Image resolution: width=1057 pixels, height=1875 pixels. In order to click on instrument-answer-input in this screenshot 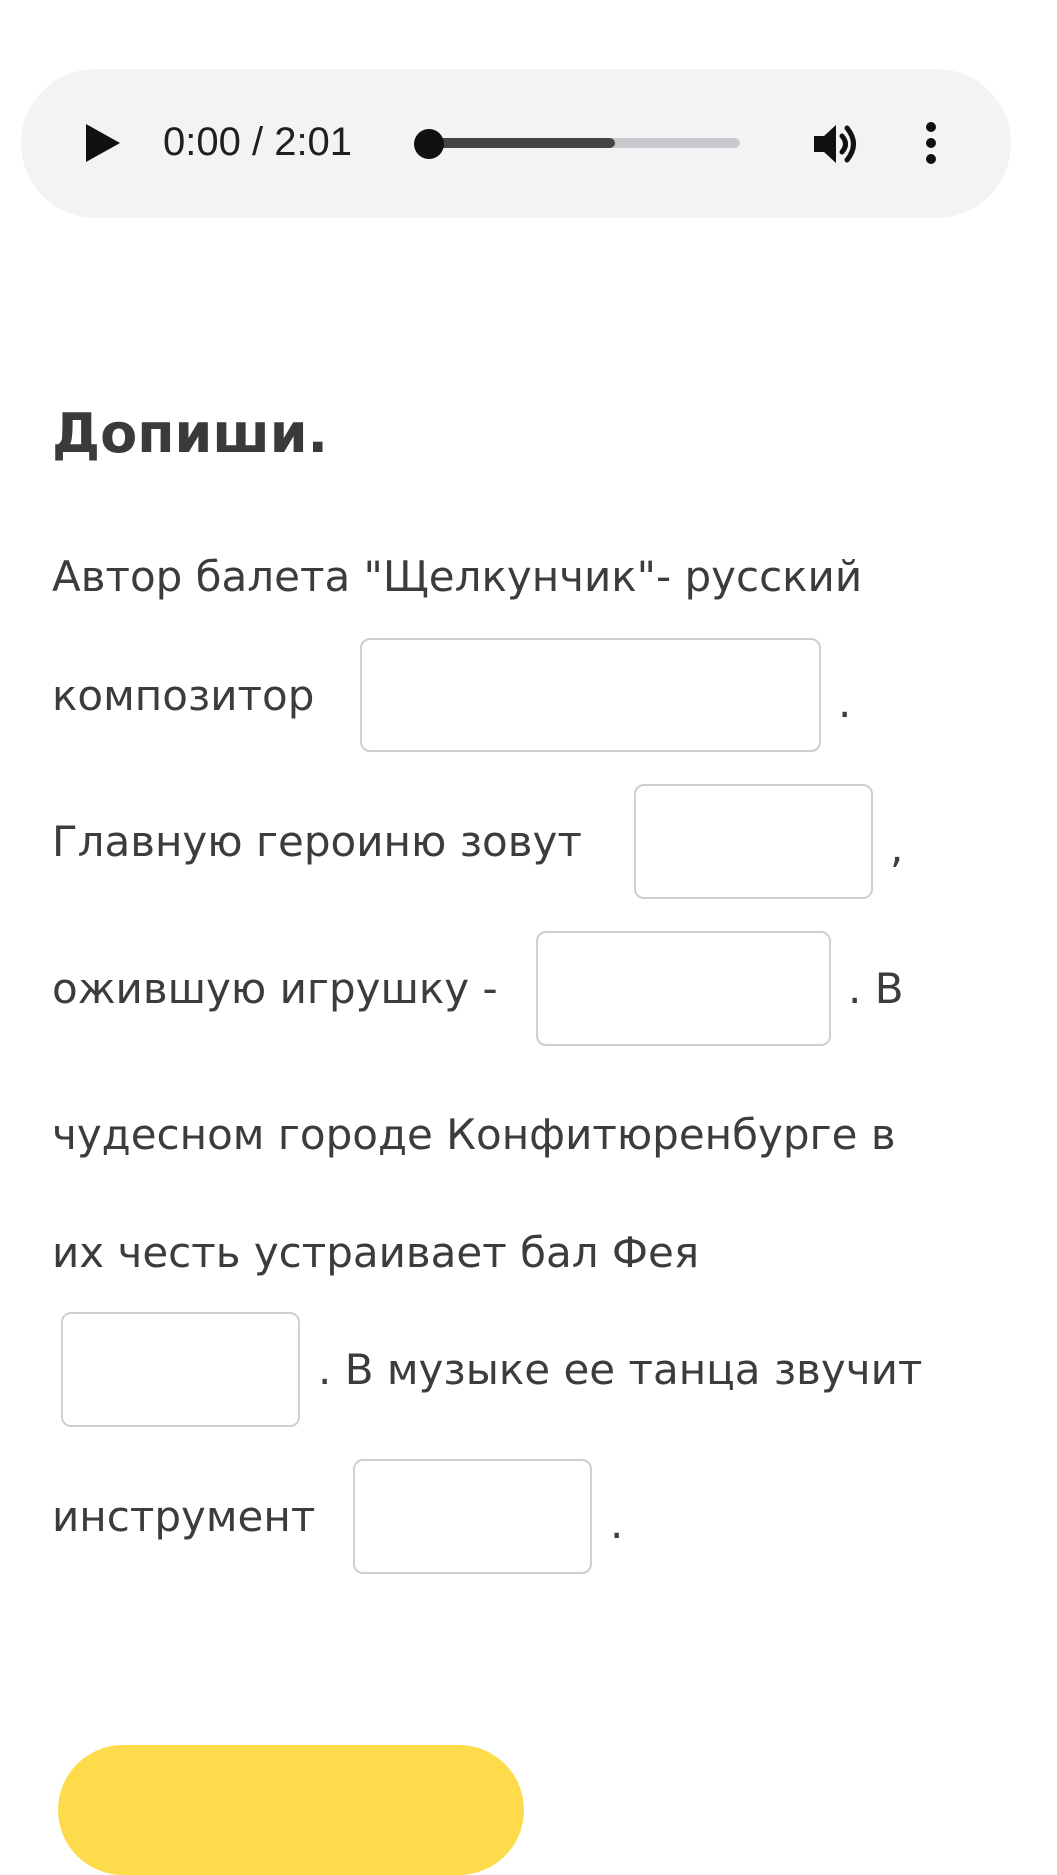, I will do `click(472, 1516)`.